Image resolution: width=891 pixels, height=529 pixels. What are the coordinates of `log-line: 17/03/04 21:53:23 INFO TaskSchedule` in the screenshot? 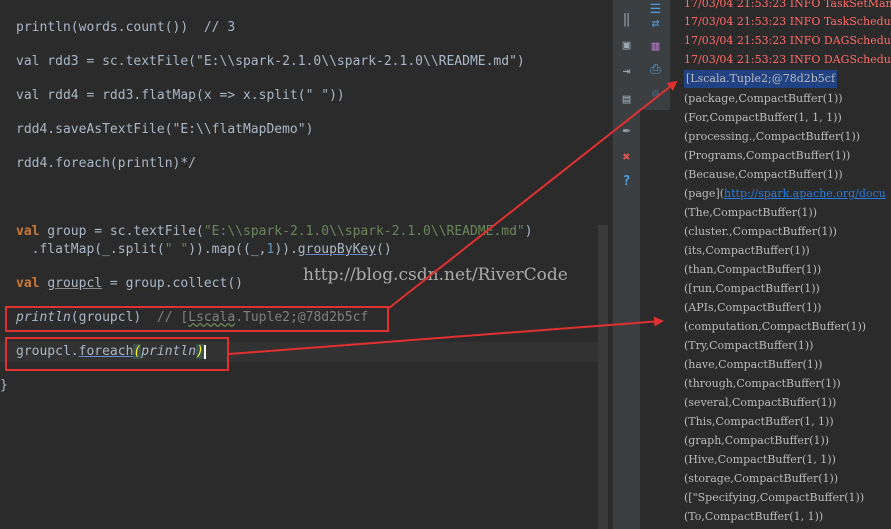 It's located at (787, 21).